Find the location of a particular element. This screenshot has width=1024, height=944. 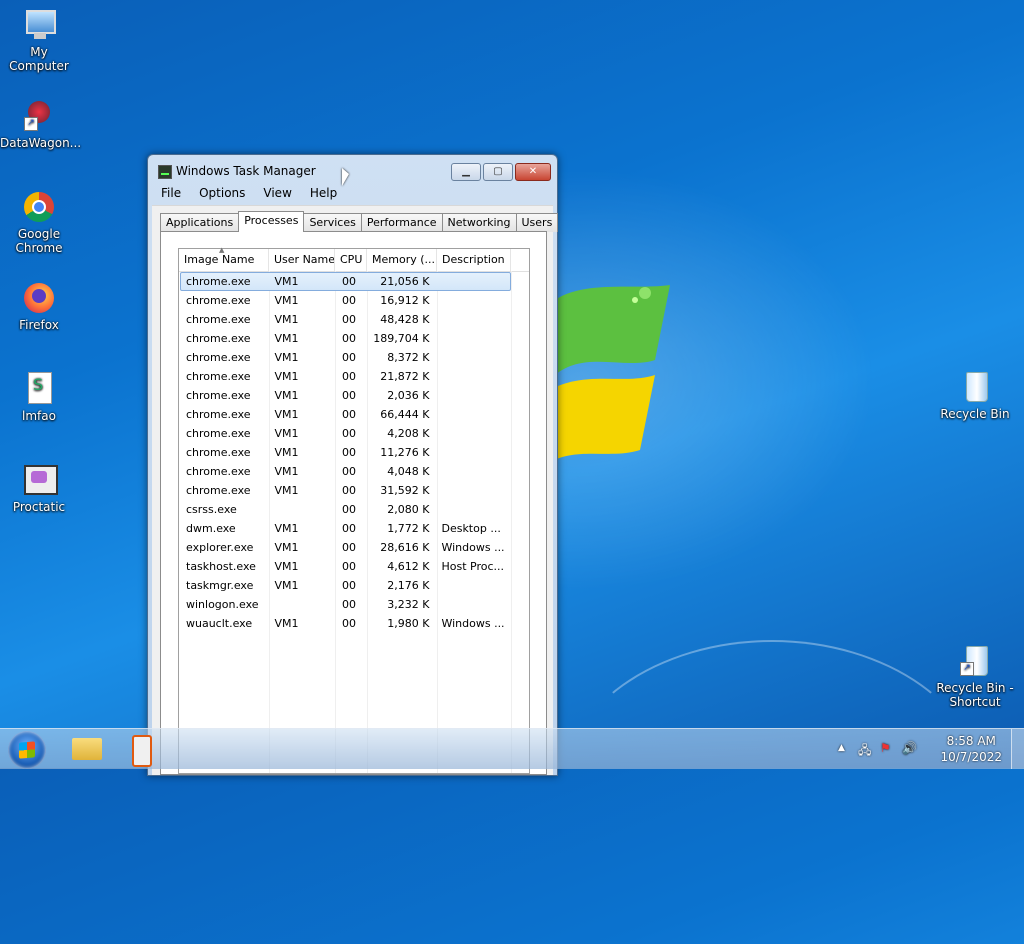

table-row: chrome.exe VM1 00 16,912 K is located at coordinates (345, 300).